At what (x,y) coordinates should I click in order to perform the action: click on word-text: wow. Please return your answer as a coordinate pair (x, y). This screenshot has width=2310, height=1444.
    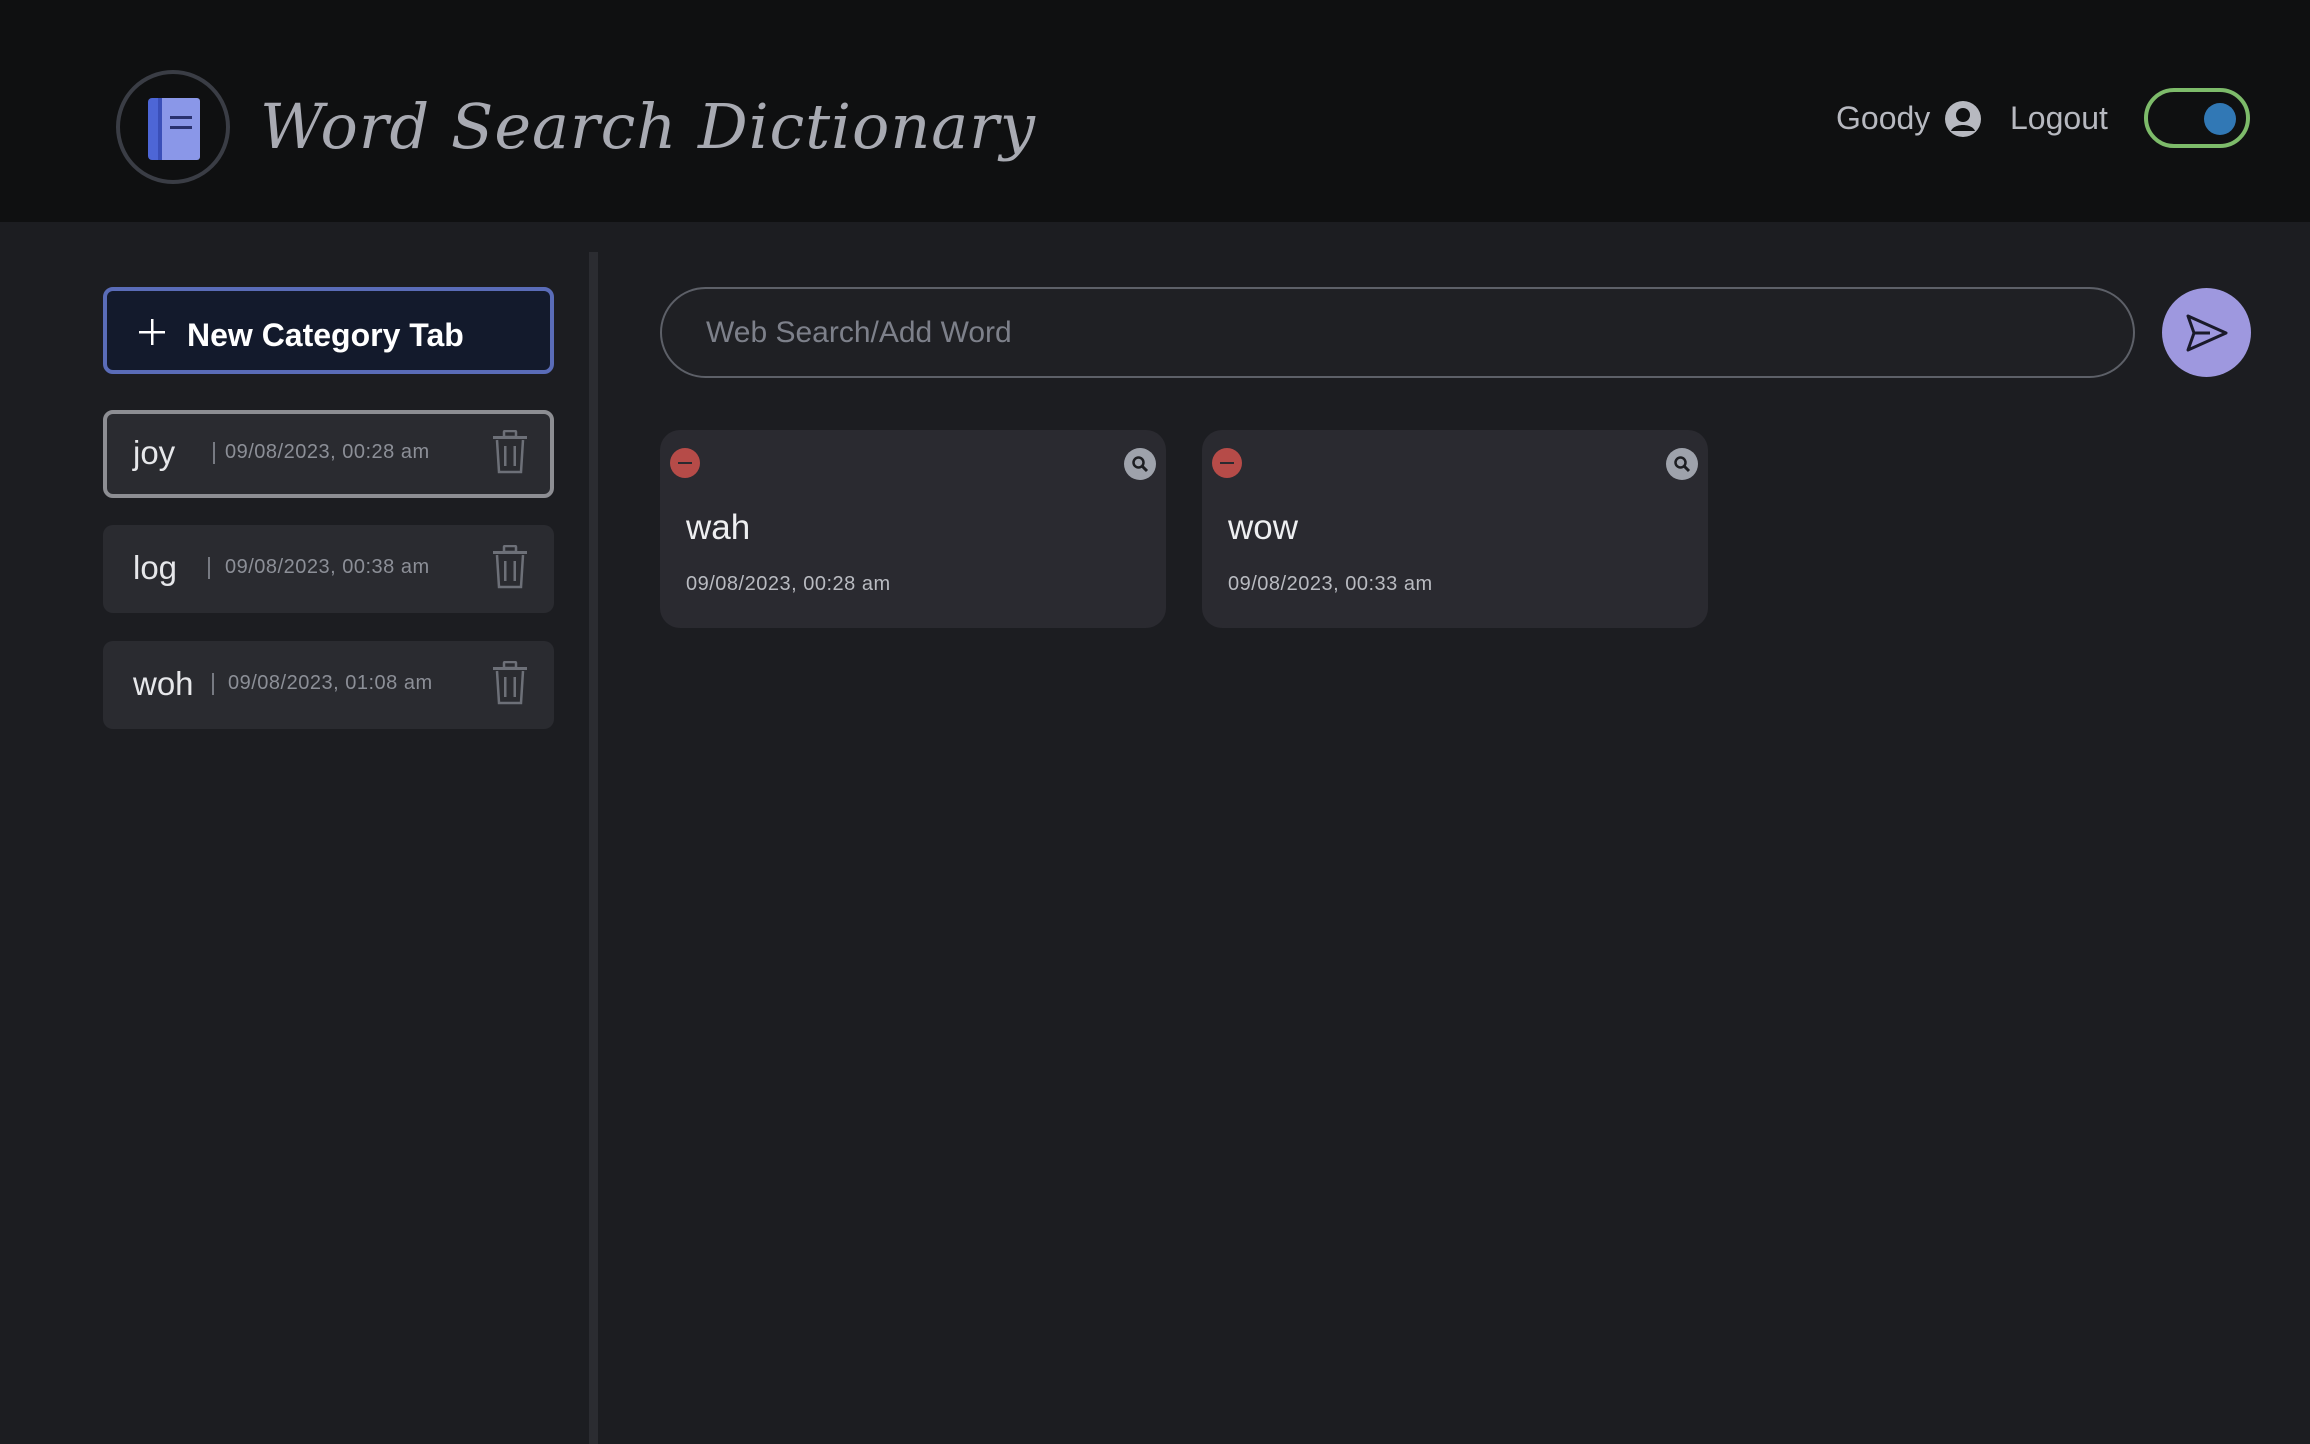
    Looking at the image, I should click on (1263, 527).